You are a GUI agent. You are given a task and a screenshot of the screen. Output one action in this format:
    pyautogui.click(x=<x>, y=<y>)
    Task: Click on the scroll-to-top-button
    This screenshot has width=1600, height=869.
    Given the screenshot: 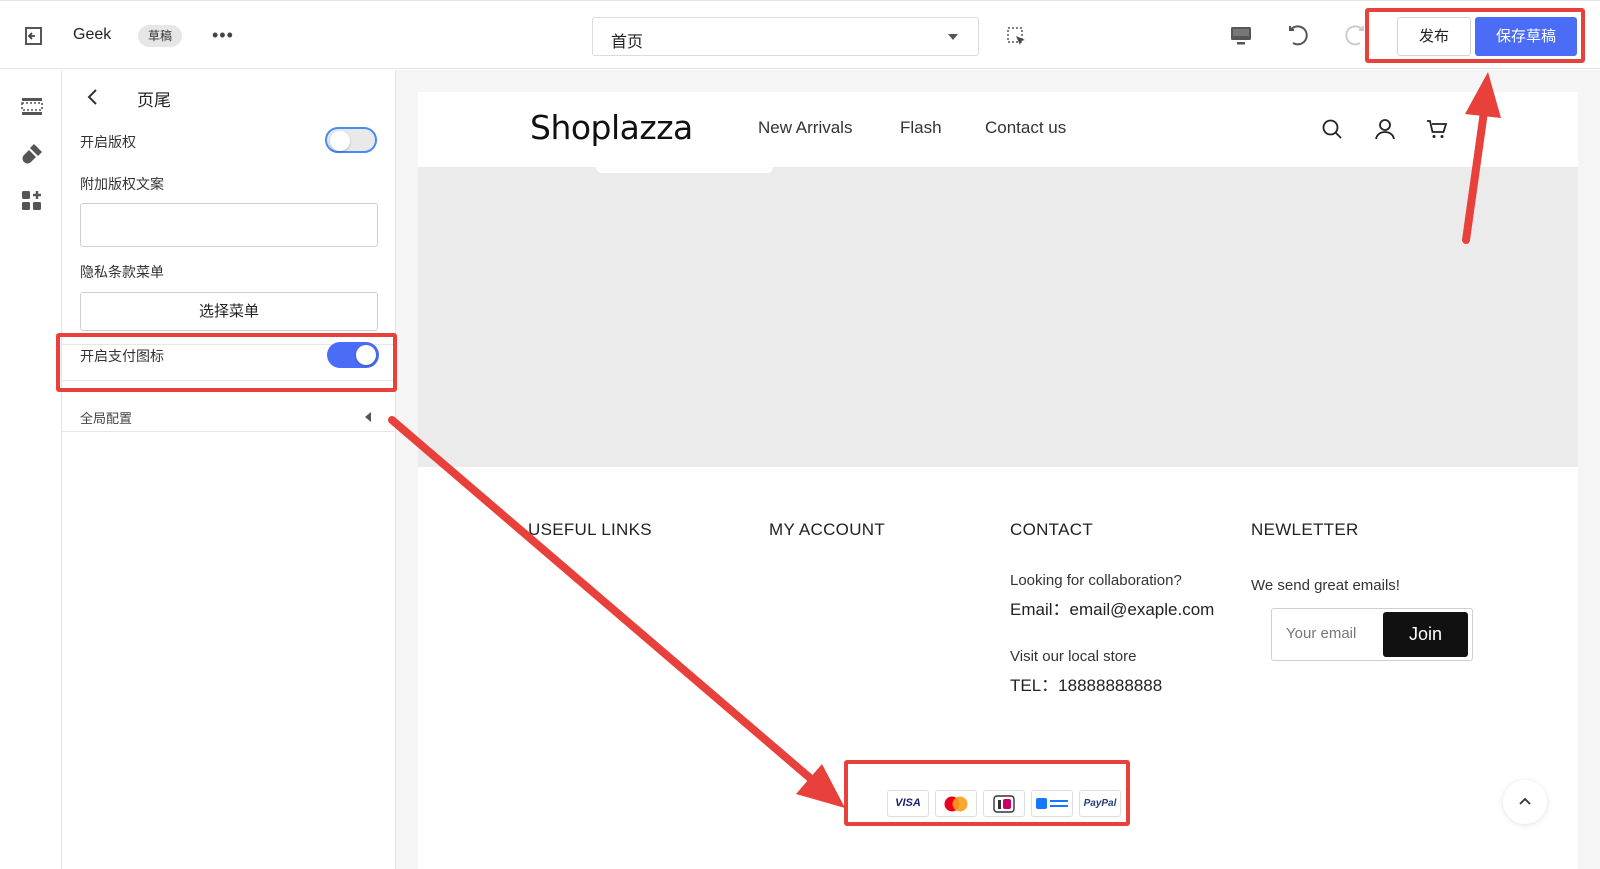 What is the action you would take?
    pyautogui.click(x=1525, y=802)
    